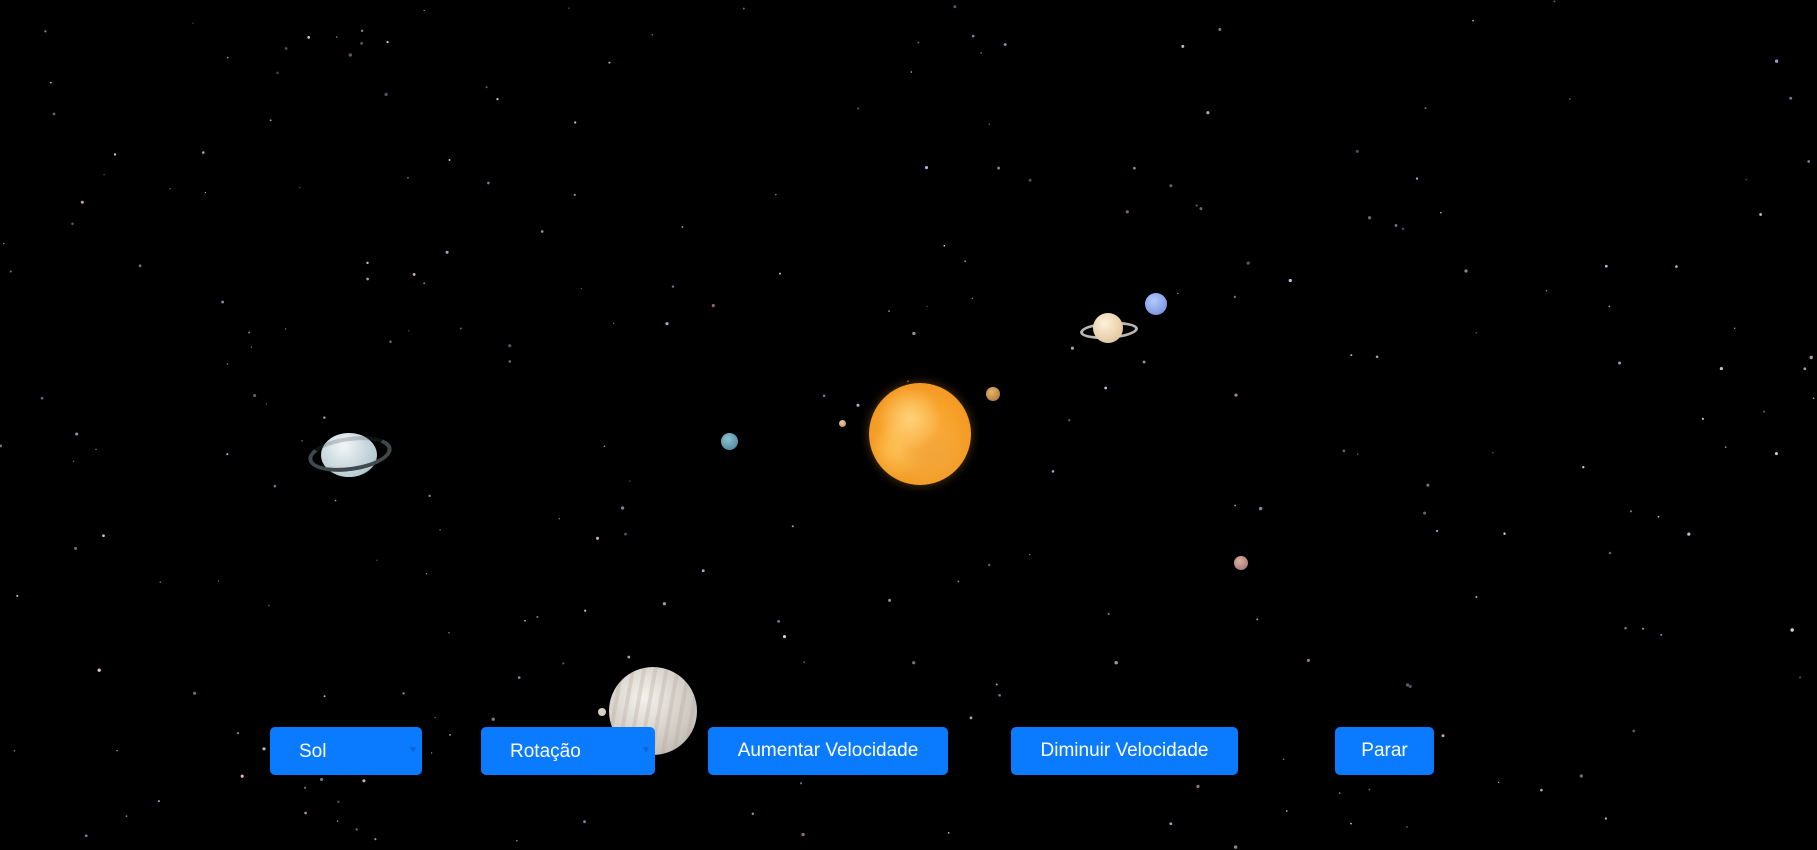 This screenshot has width=1817, height=850. I want to click on stop-button: Parar, so click(1384, 751).